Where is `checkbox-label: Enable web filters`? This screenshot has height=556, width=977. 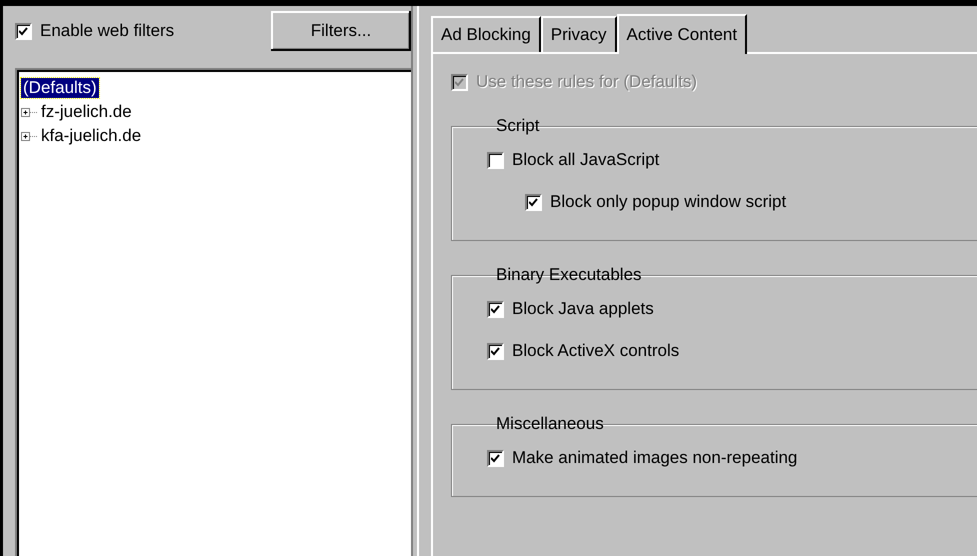
checkbox-label: Enable web filters is located at coordinates (107, 31).